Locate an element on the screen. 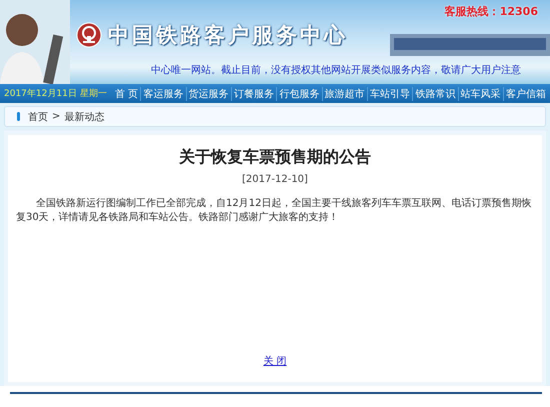 The width and height of the screenshot is (550, 407). bullet-marker is located at coordinates (18, 116).